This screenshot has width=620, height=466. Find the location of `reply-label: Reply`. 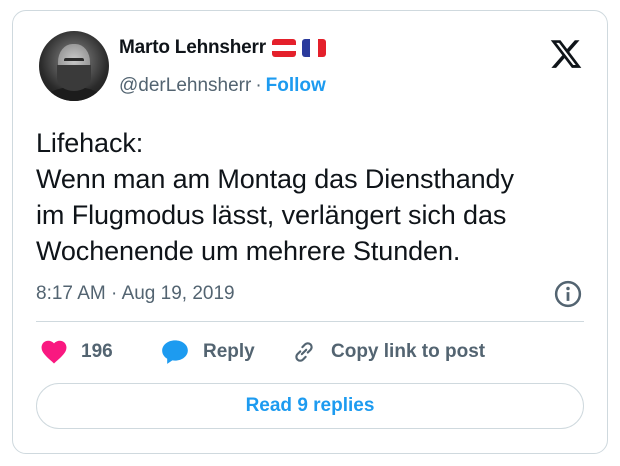

reply-label: Reply is located at coordinates (229, 351).